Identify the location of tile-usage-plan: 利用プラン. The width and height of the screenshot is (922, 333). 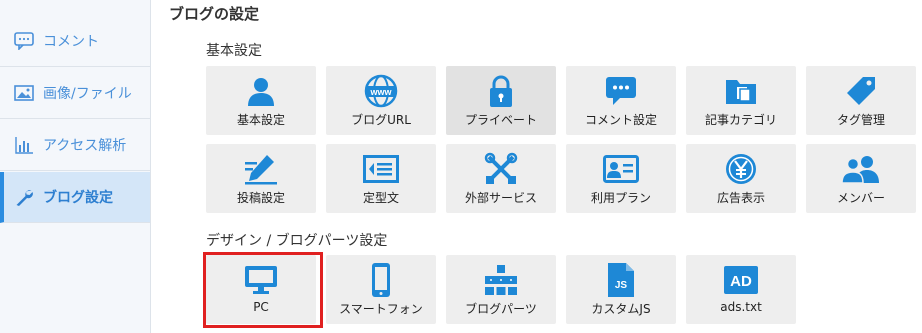
(621, 178).